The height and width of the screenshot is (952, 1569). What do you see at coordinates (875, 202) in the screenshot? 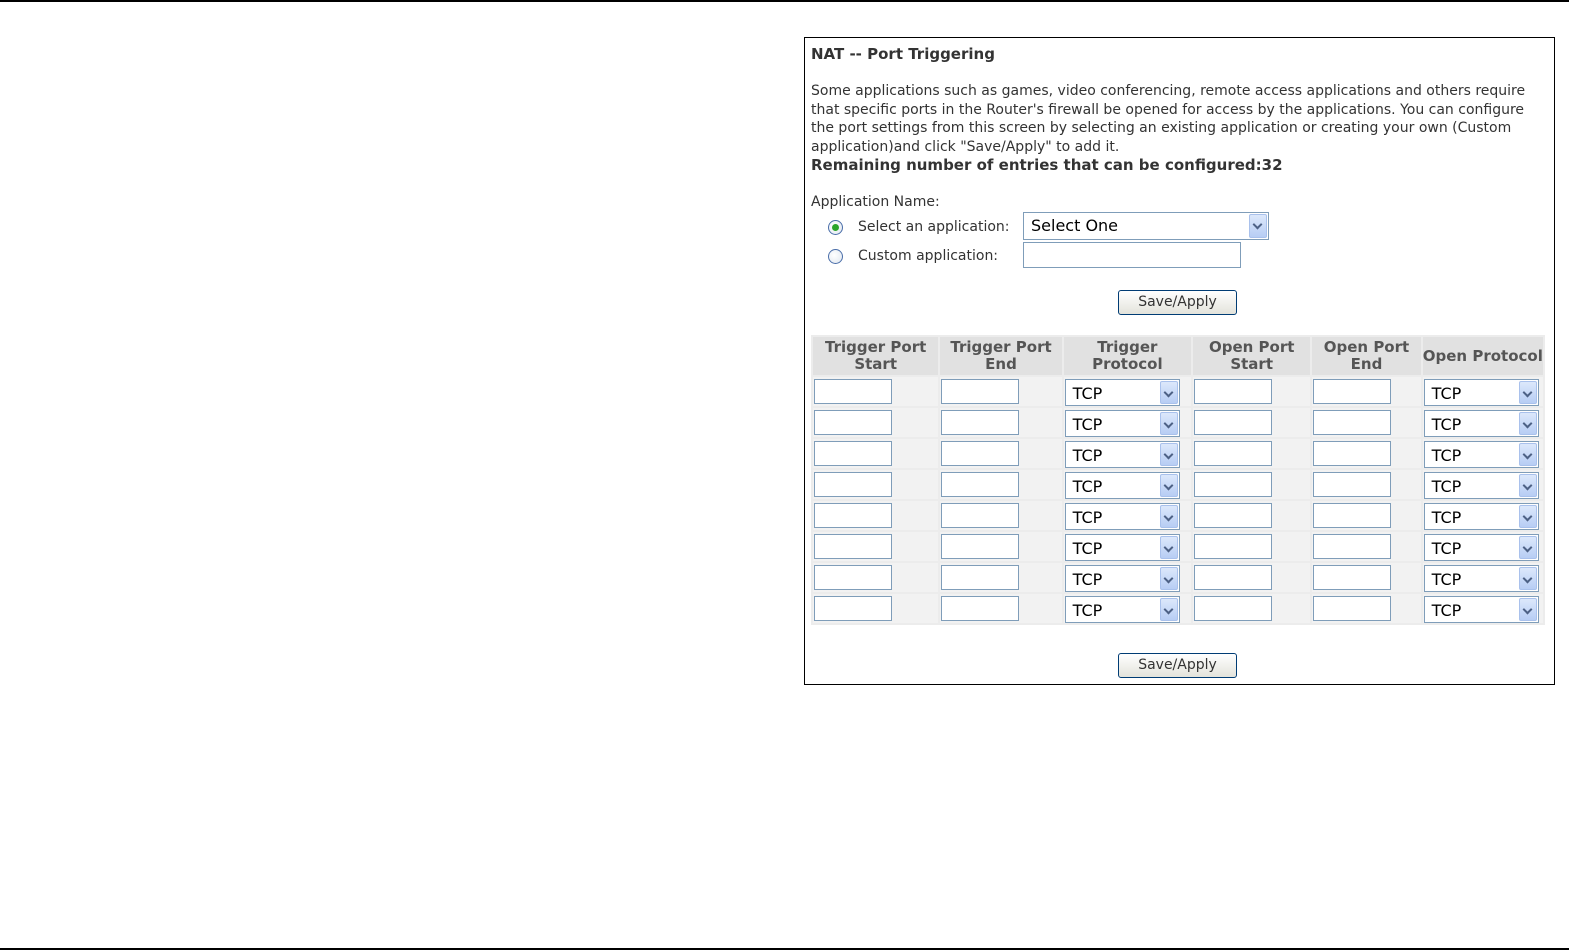
I see `application-name-label: Application Name:` at bounding box center [875, 202].